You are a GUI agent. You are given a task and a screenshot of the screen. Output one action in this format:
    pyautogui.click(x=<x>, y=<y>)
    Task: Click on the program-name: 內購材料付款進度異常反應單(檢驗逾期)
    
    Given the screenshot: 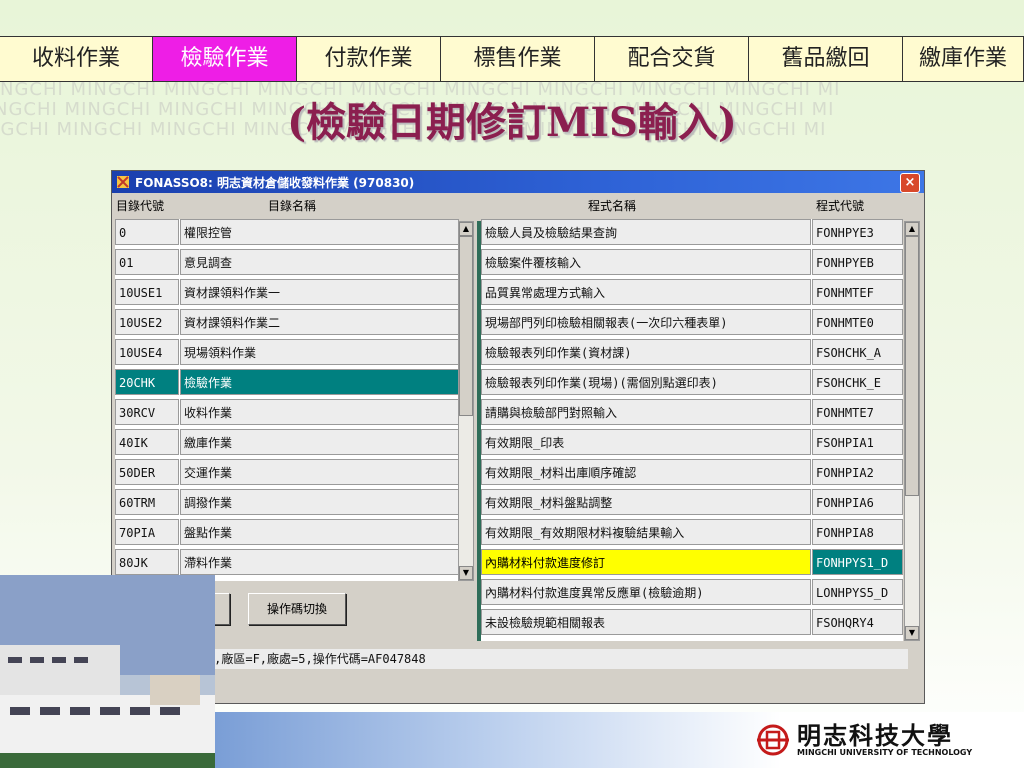 What is the action you would take?
    pyautogui.click(x=646, y=592)
    